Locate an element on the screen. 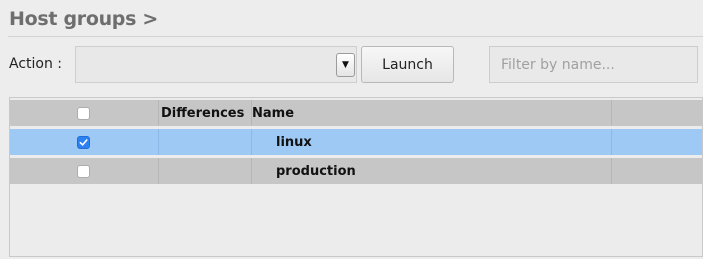 The height and width of the screenshot is (259, 703). filter-input is located at coordinates (593, 64).